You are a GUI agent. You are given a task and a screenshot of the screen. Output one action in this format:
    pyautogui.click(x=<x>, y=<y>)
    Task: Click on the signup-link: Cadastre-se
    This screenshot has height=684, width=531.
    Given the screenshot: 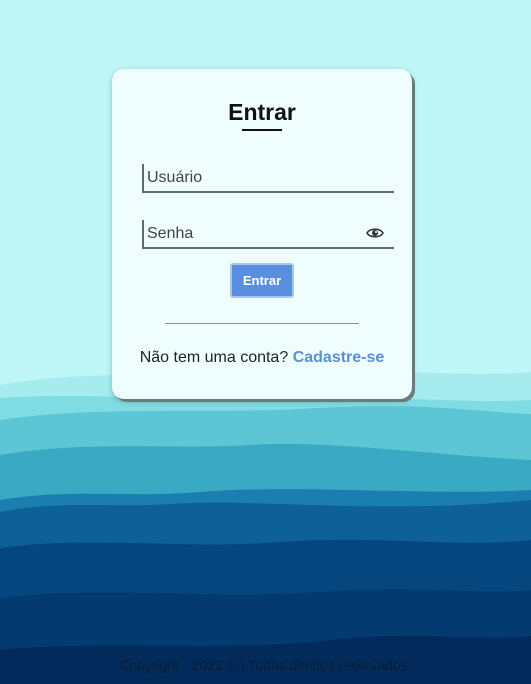 What is the action you would take?
    pyautogui.click(x=339, y=357)
    